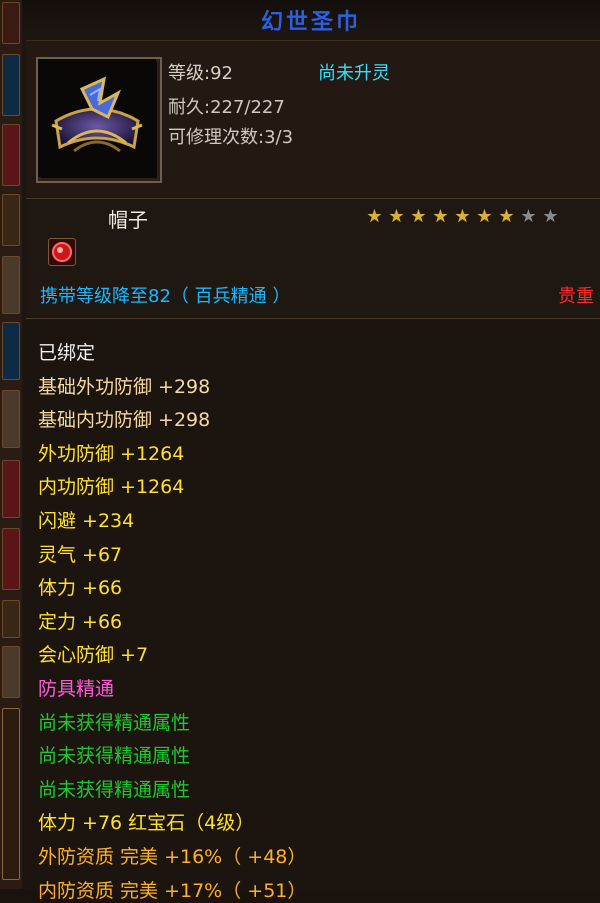 Image resolution: width=600 pixels, height=903 pixels. Describe the element at coordinates (576, 296) in the screenshot. I see `precious-label: 贵重` at that location.